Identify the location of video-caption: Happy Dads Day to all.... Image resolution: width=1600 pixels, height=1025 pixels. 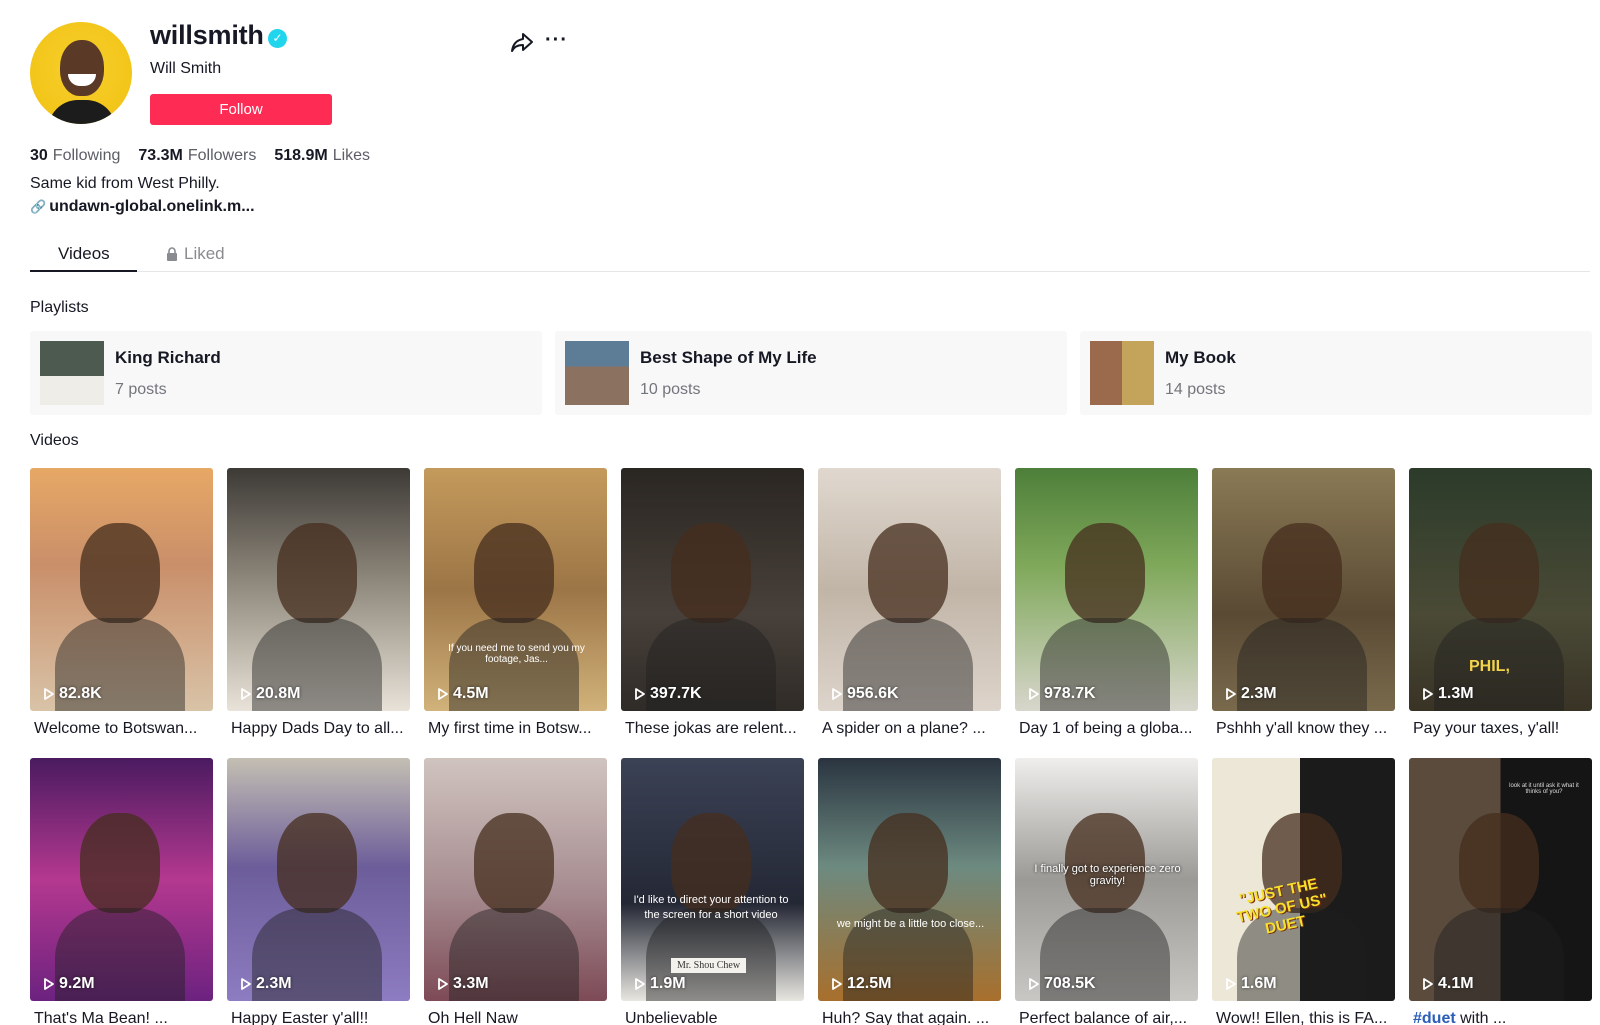
(318, 729).